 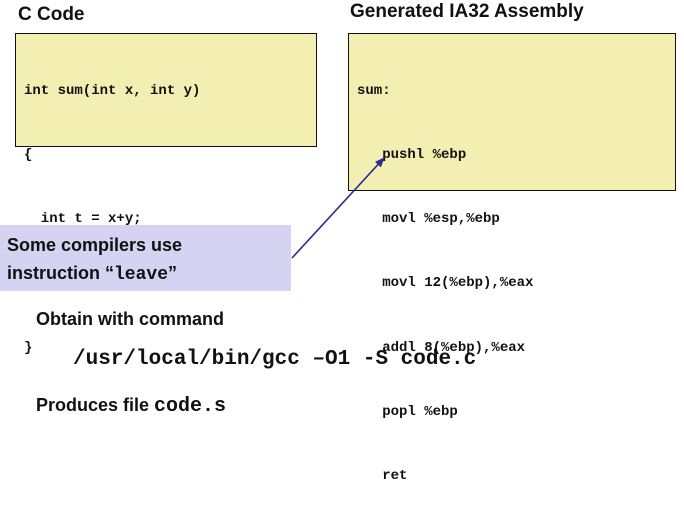 What do you see at coordinates (173, 273) in the screenshot?
I see `note-line-2-suffix: ”` at bounding box center [173, 273].